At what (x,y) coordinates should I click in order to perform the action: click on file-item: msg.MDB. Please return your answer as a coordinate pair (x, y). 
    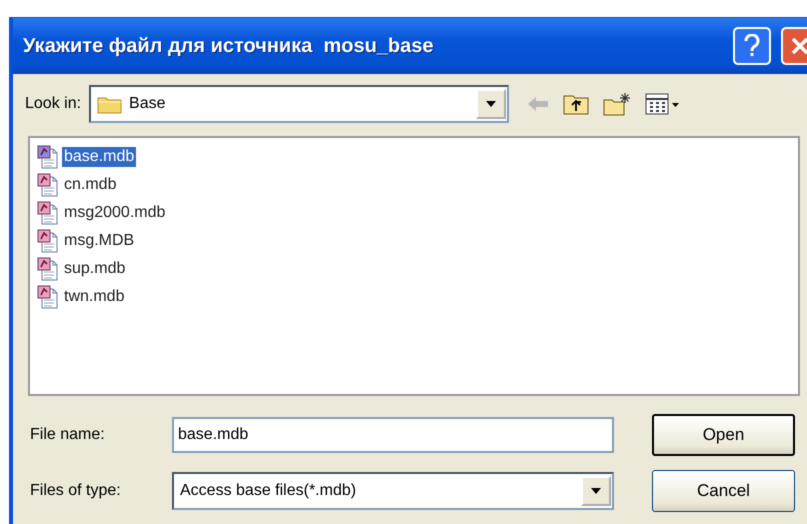
    Looking at the image, I should click on (99, 241).